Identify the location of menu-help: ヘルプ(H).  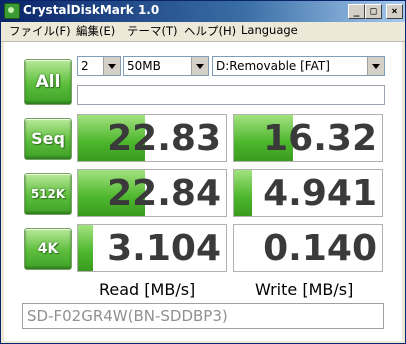
(210, 31).